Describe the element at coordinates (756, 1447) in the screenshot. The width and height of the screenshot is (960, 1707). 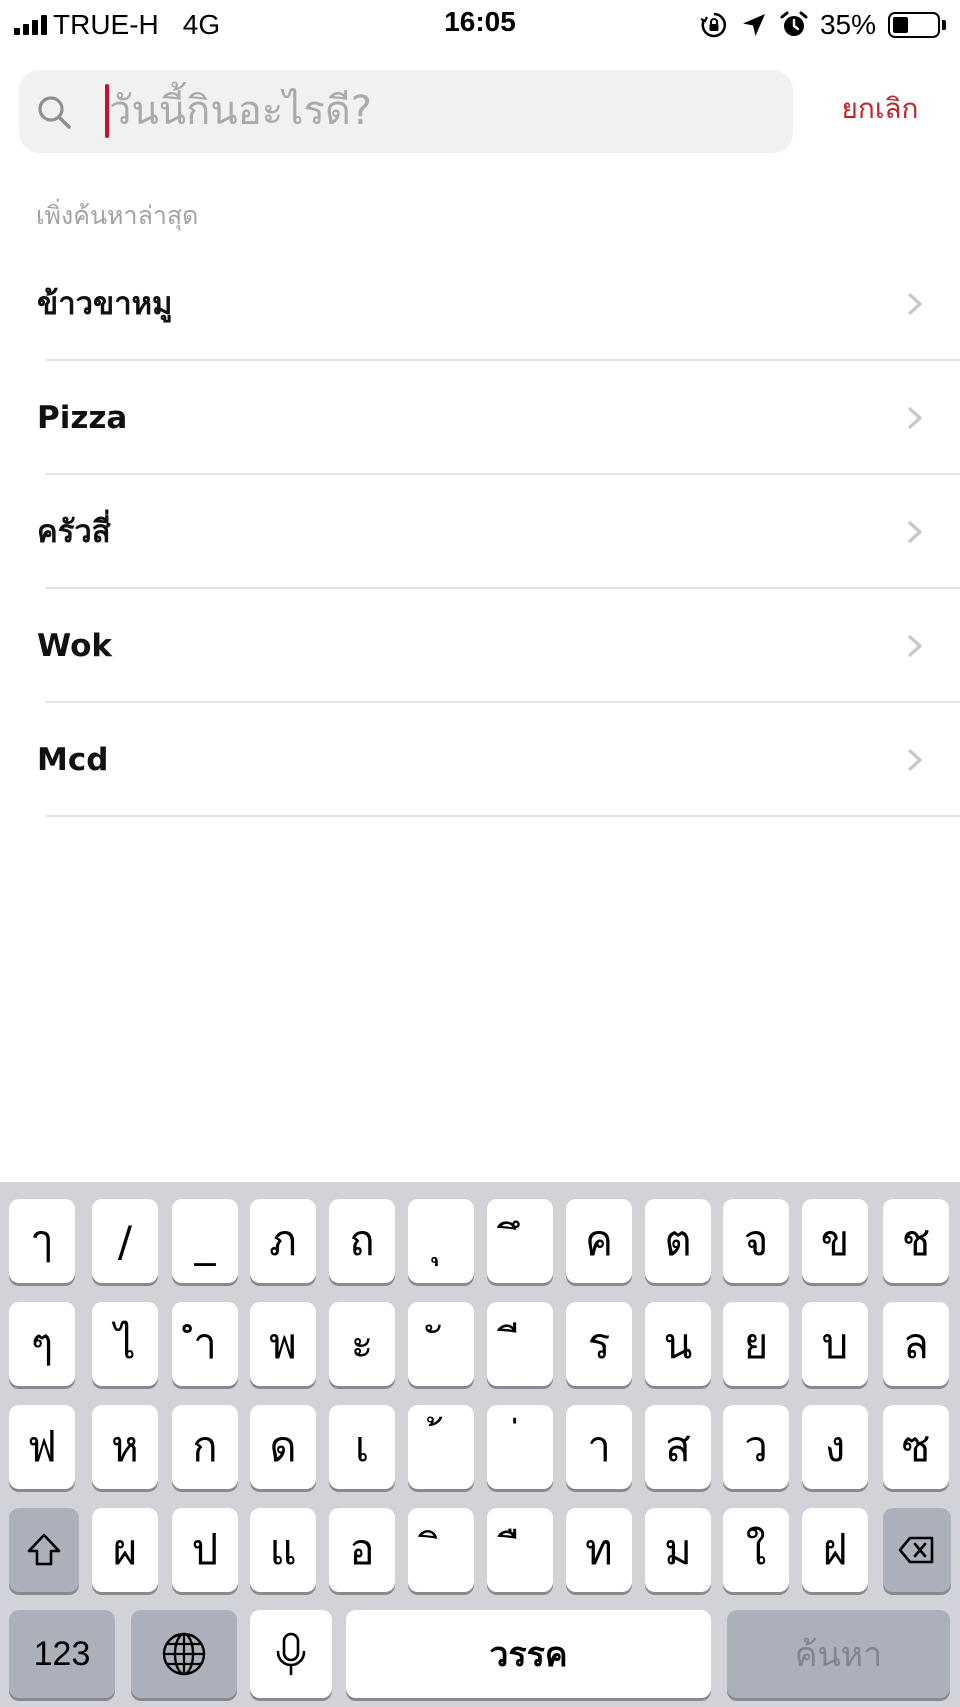
I see `key: ว` at that location.